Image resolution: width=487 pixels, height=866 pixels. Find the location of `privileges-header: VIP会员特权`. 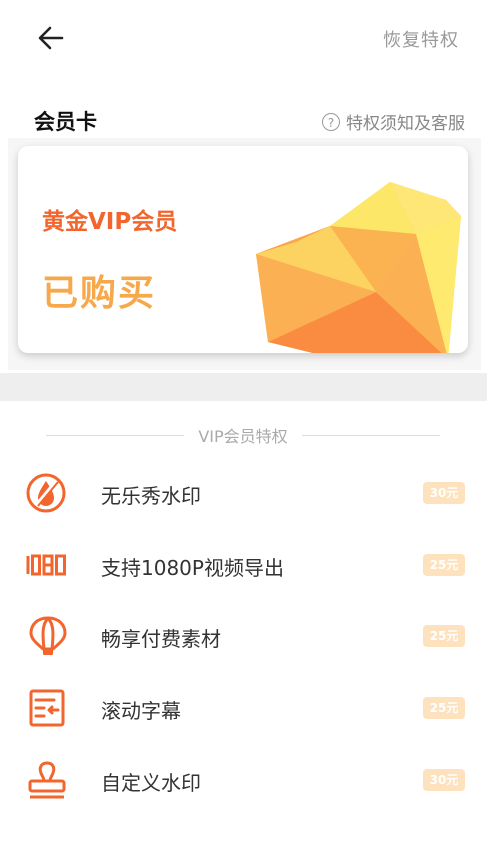

privileges-header: VIP会员特权 is located at coordinates (243, 435).